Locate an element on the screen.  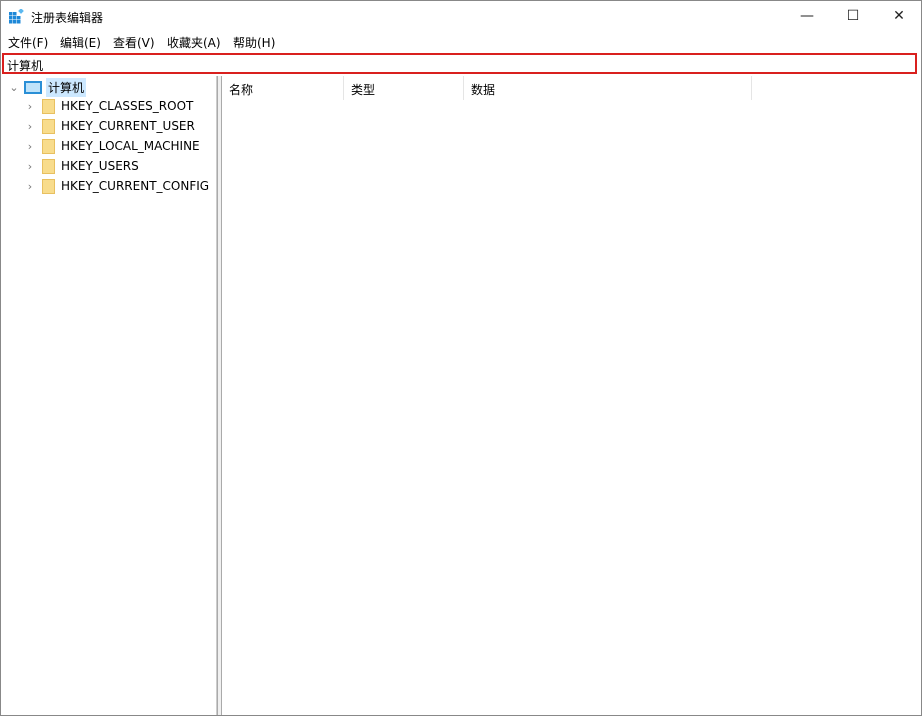
tree-node-label: 计算机 is located at coordinates (66, 87).